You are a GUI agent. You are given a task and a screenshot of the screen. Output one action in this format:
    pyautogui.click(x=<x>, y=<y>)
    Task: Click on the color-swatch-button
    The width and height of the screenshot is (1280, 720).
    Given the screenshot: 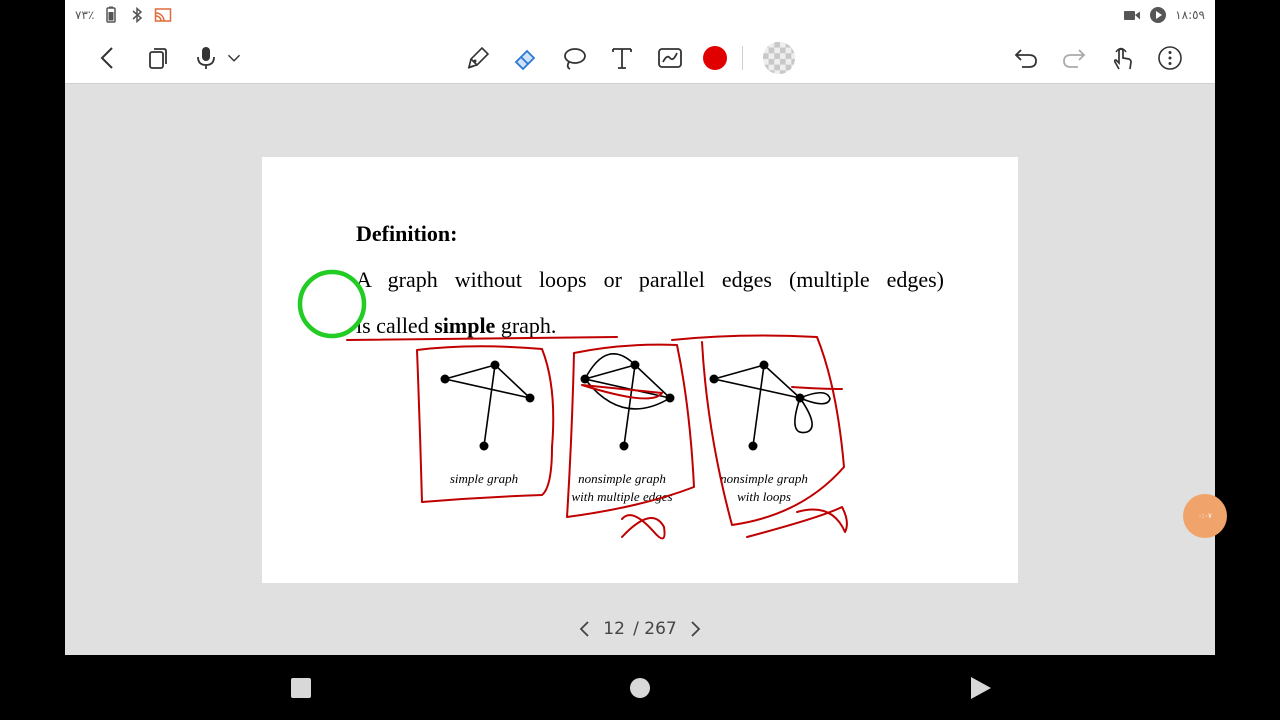 What is the action you would take?
    pyautogui.click(x=715, y=58)
    